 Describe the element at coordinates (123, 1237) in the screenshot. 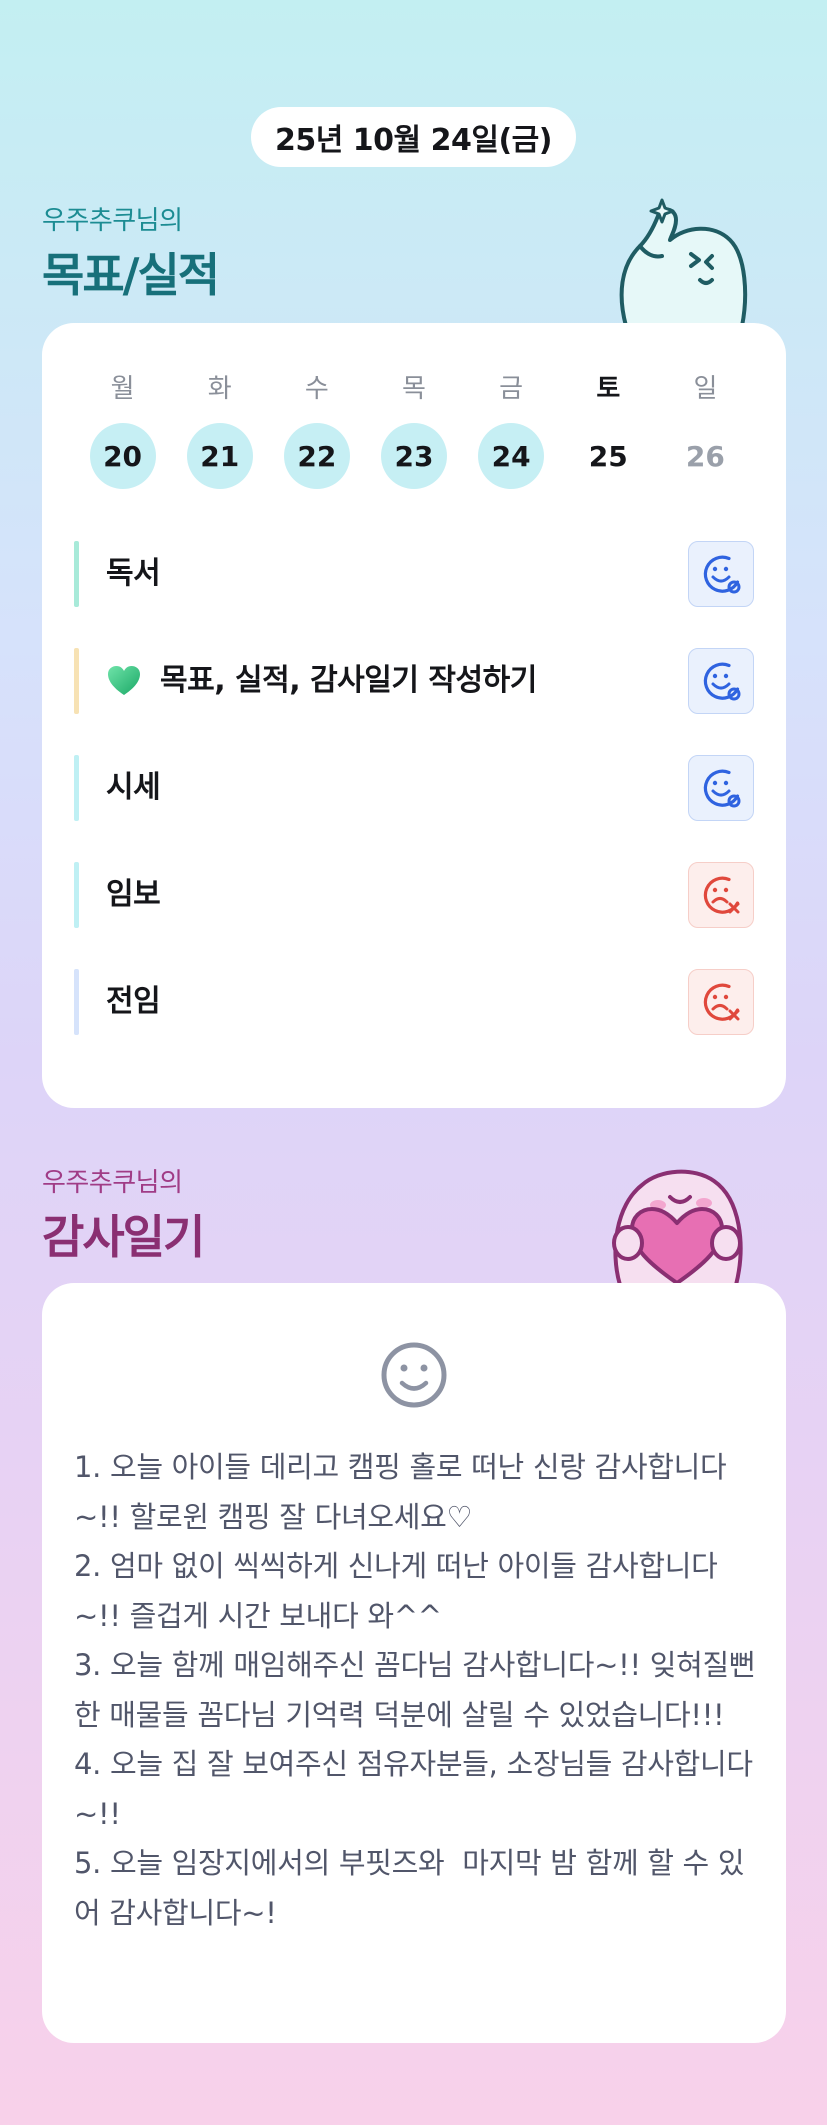

I see `diary-title: 감사일기` at that location.